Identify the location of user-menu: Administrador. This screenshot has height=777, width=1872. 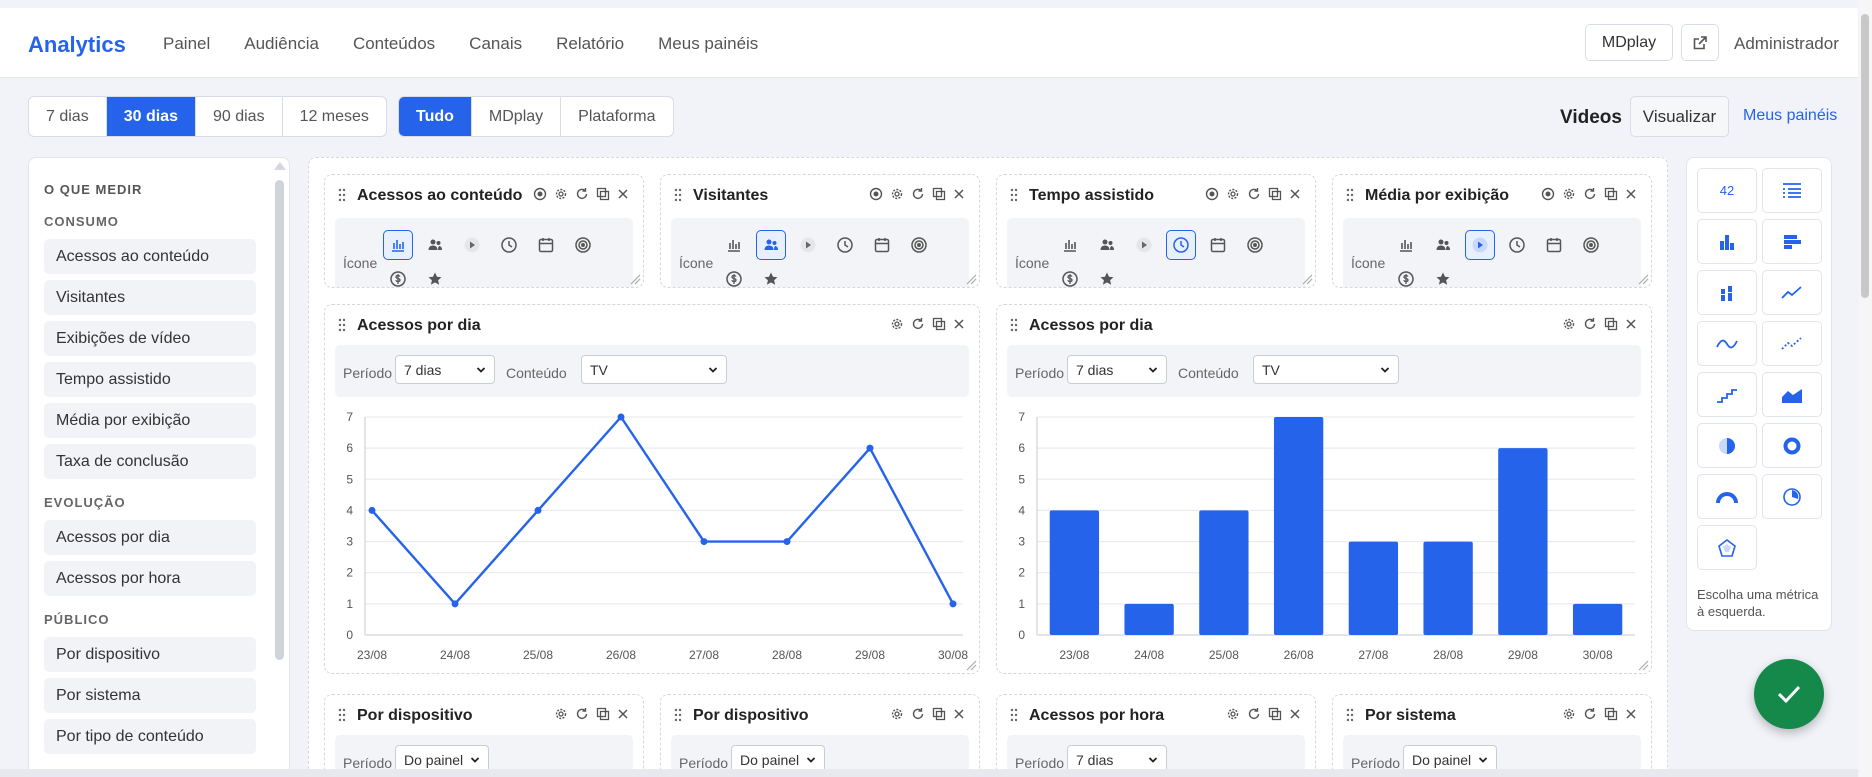
(1786, 44).